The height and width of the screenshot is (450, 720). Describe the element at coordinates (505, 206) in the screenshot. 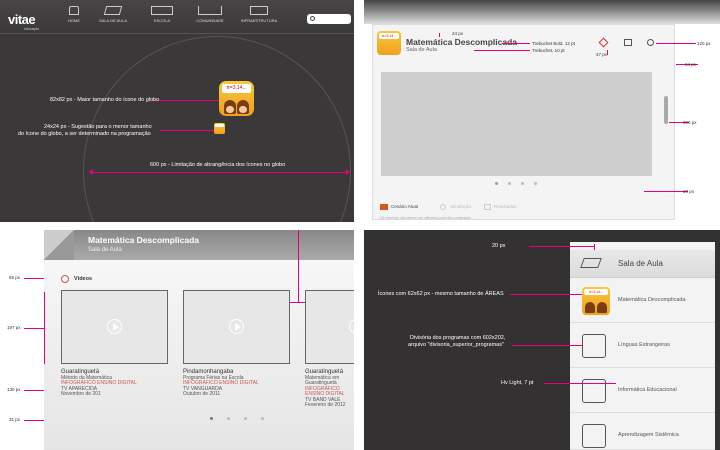

I see `tab-resultados-label: Resultados` at that location.